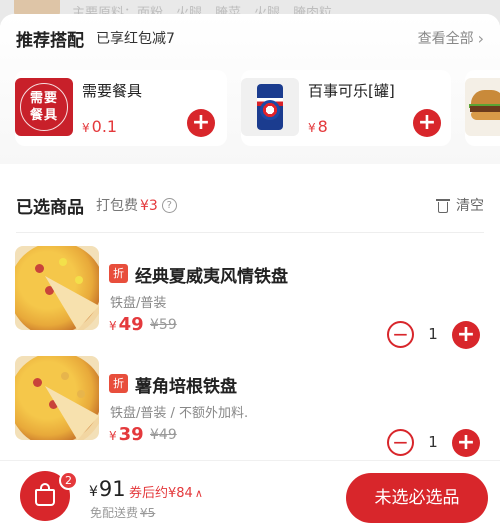 The height and width of the screenshot is (532, 500). I want to click on cart-count-badge: 2, so click(68, 480).